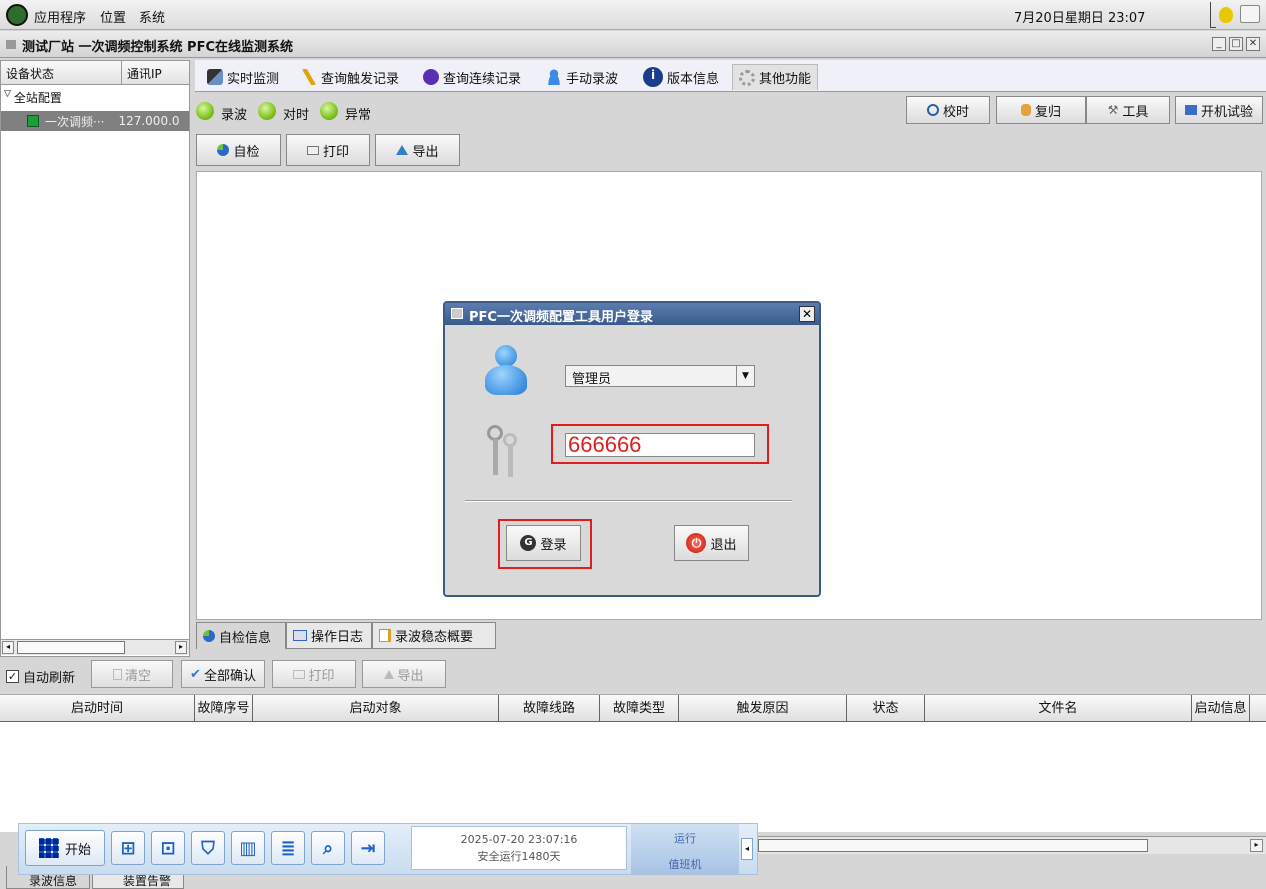 The image size is (1266, 889). Describe the element at coordinates (376, 708) in the screenshot. I see `col-start-object: 启动对象` at that location.